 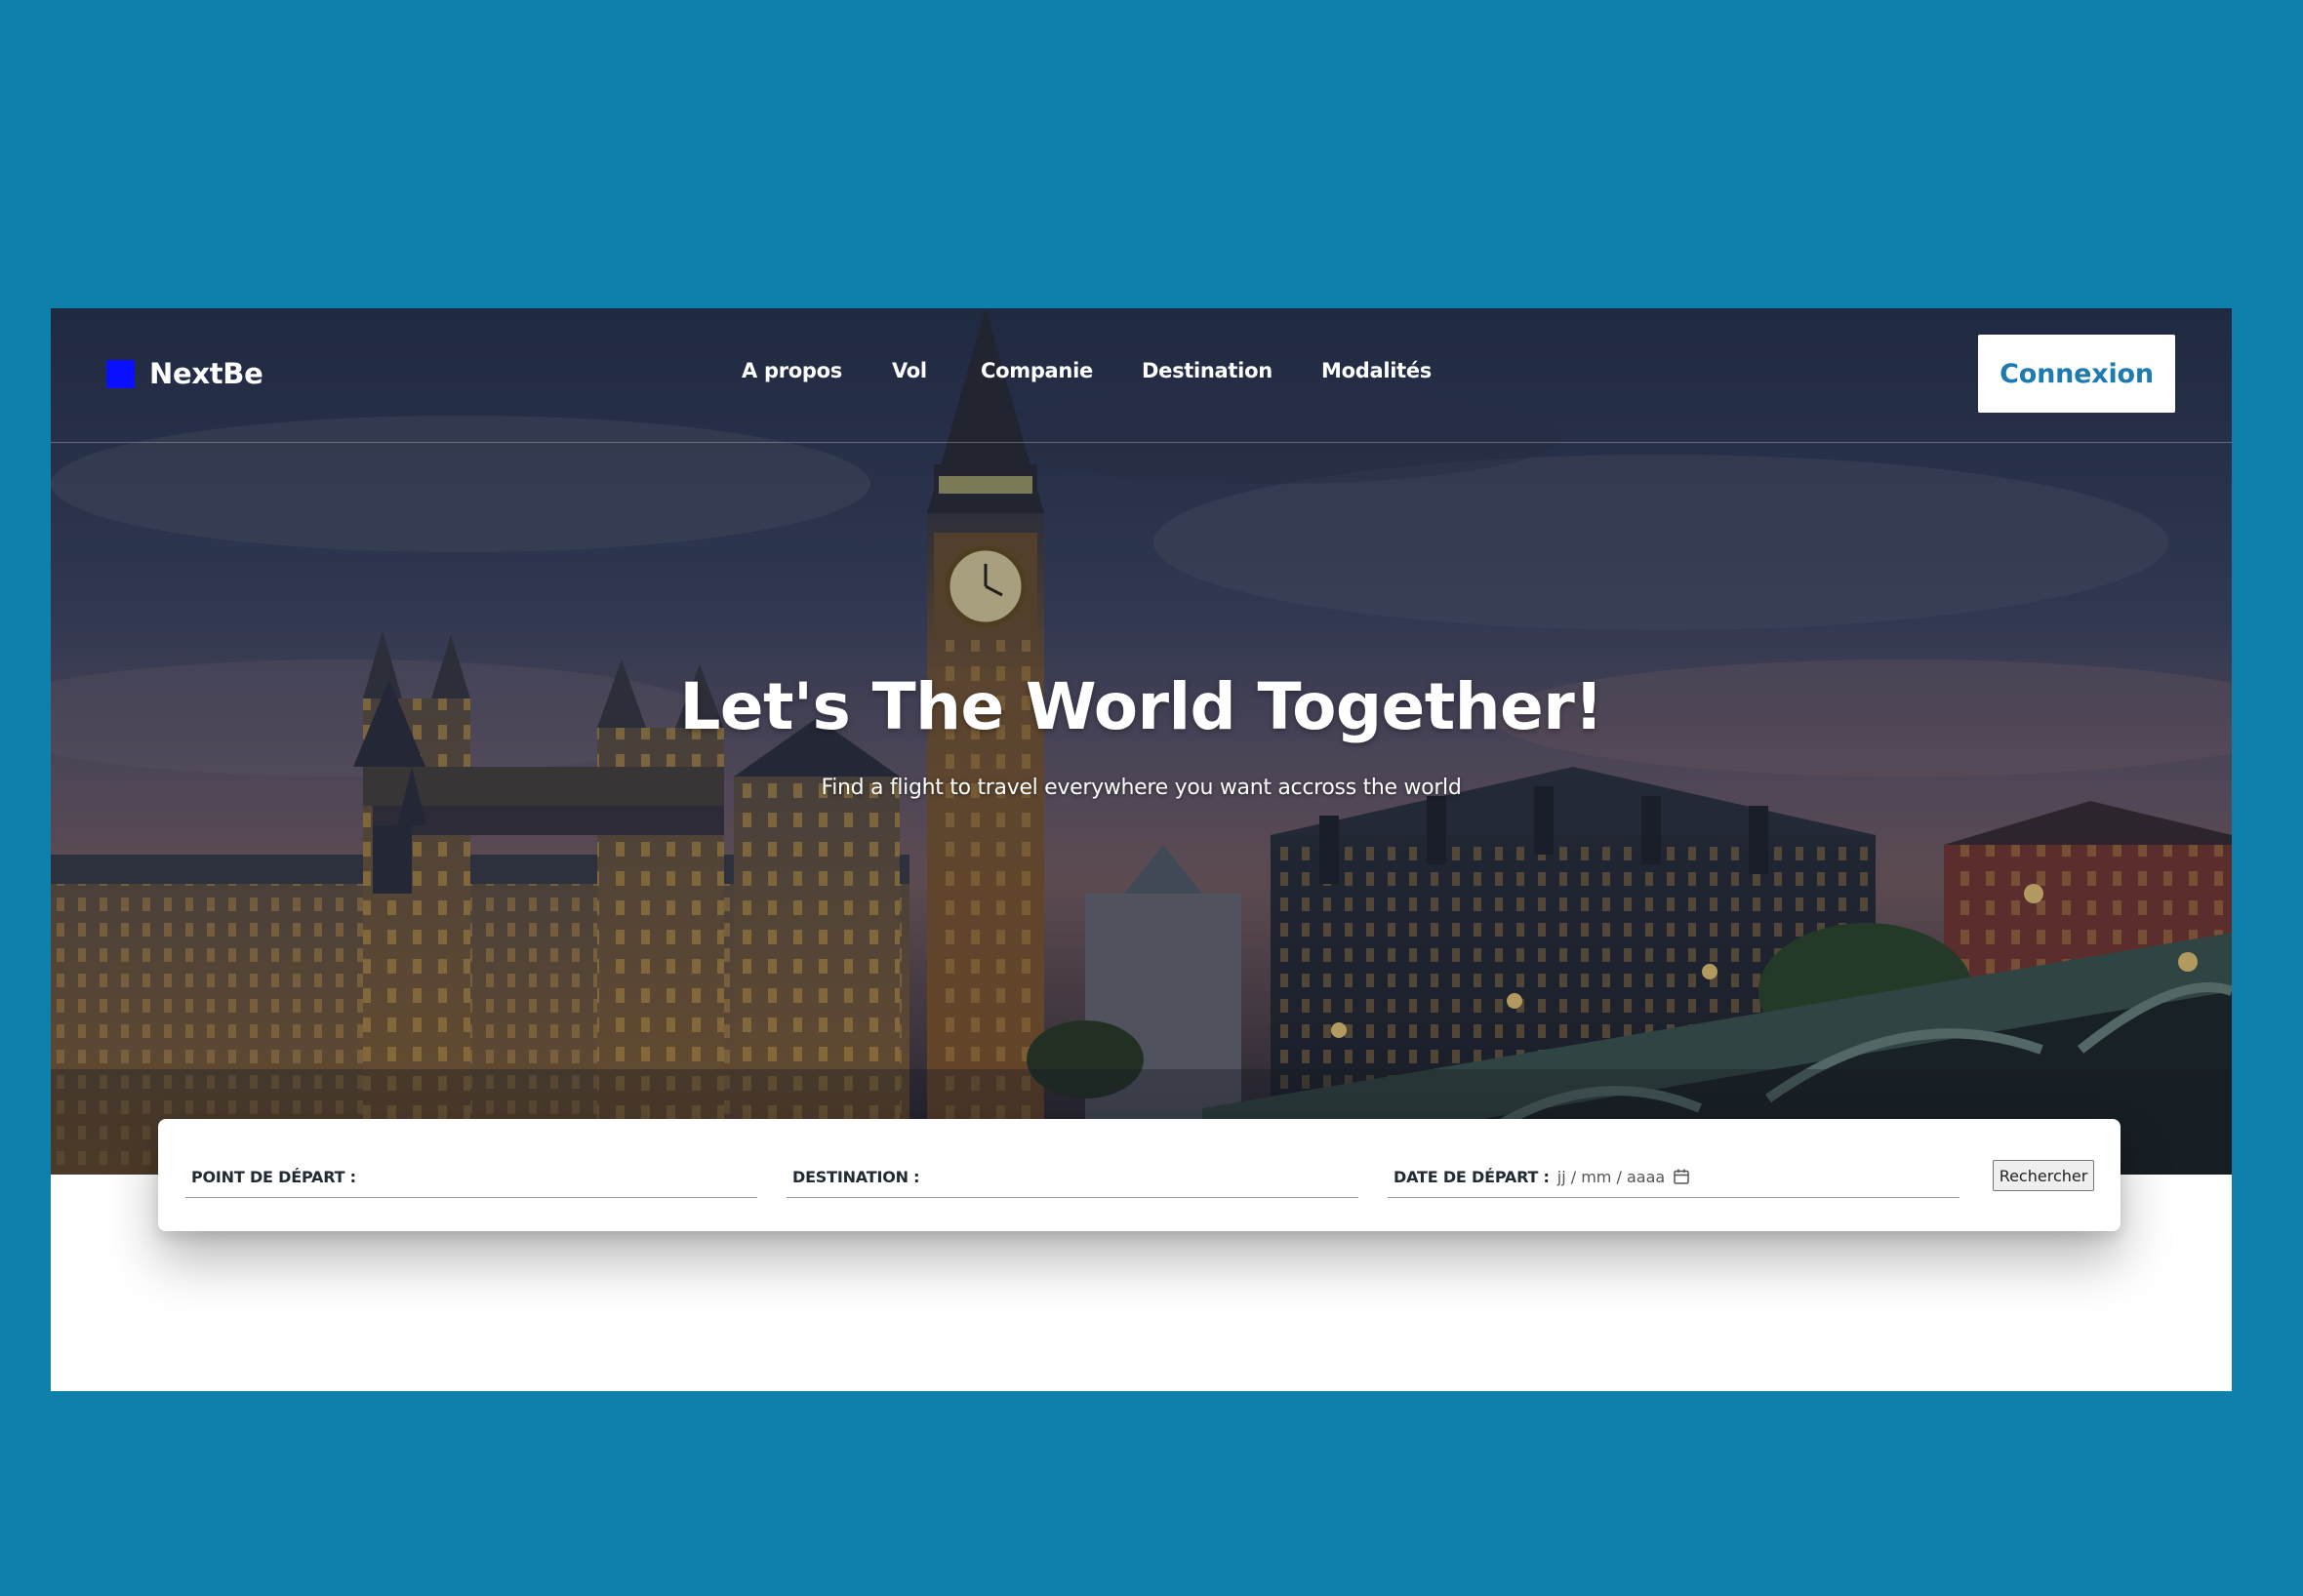 I want to click on connexion-button: Connexion, so click(x=2076, y=374).